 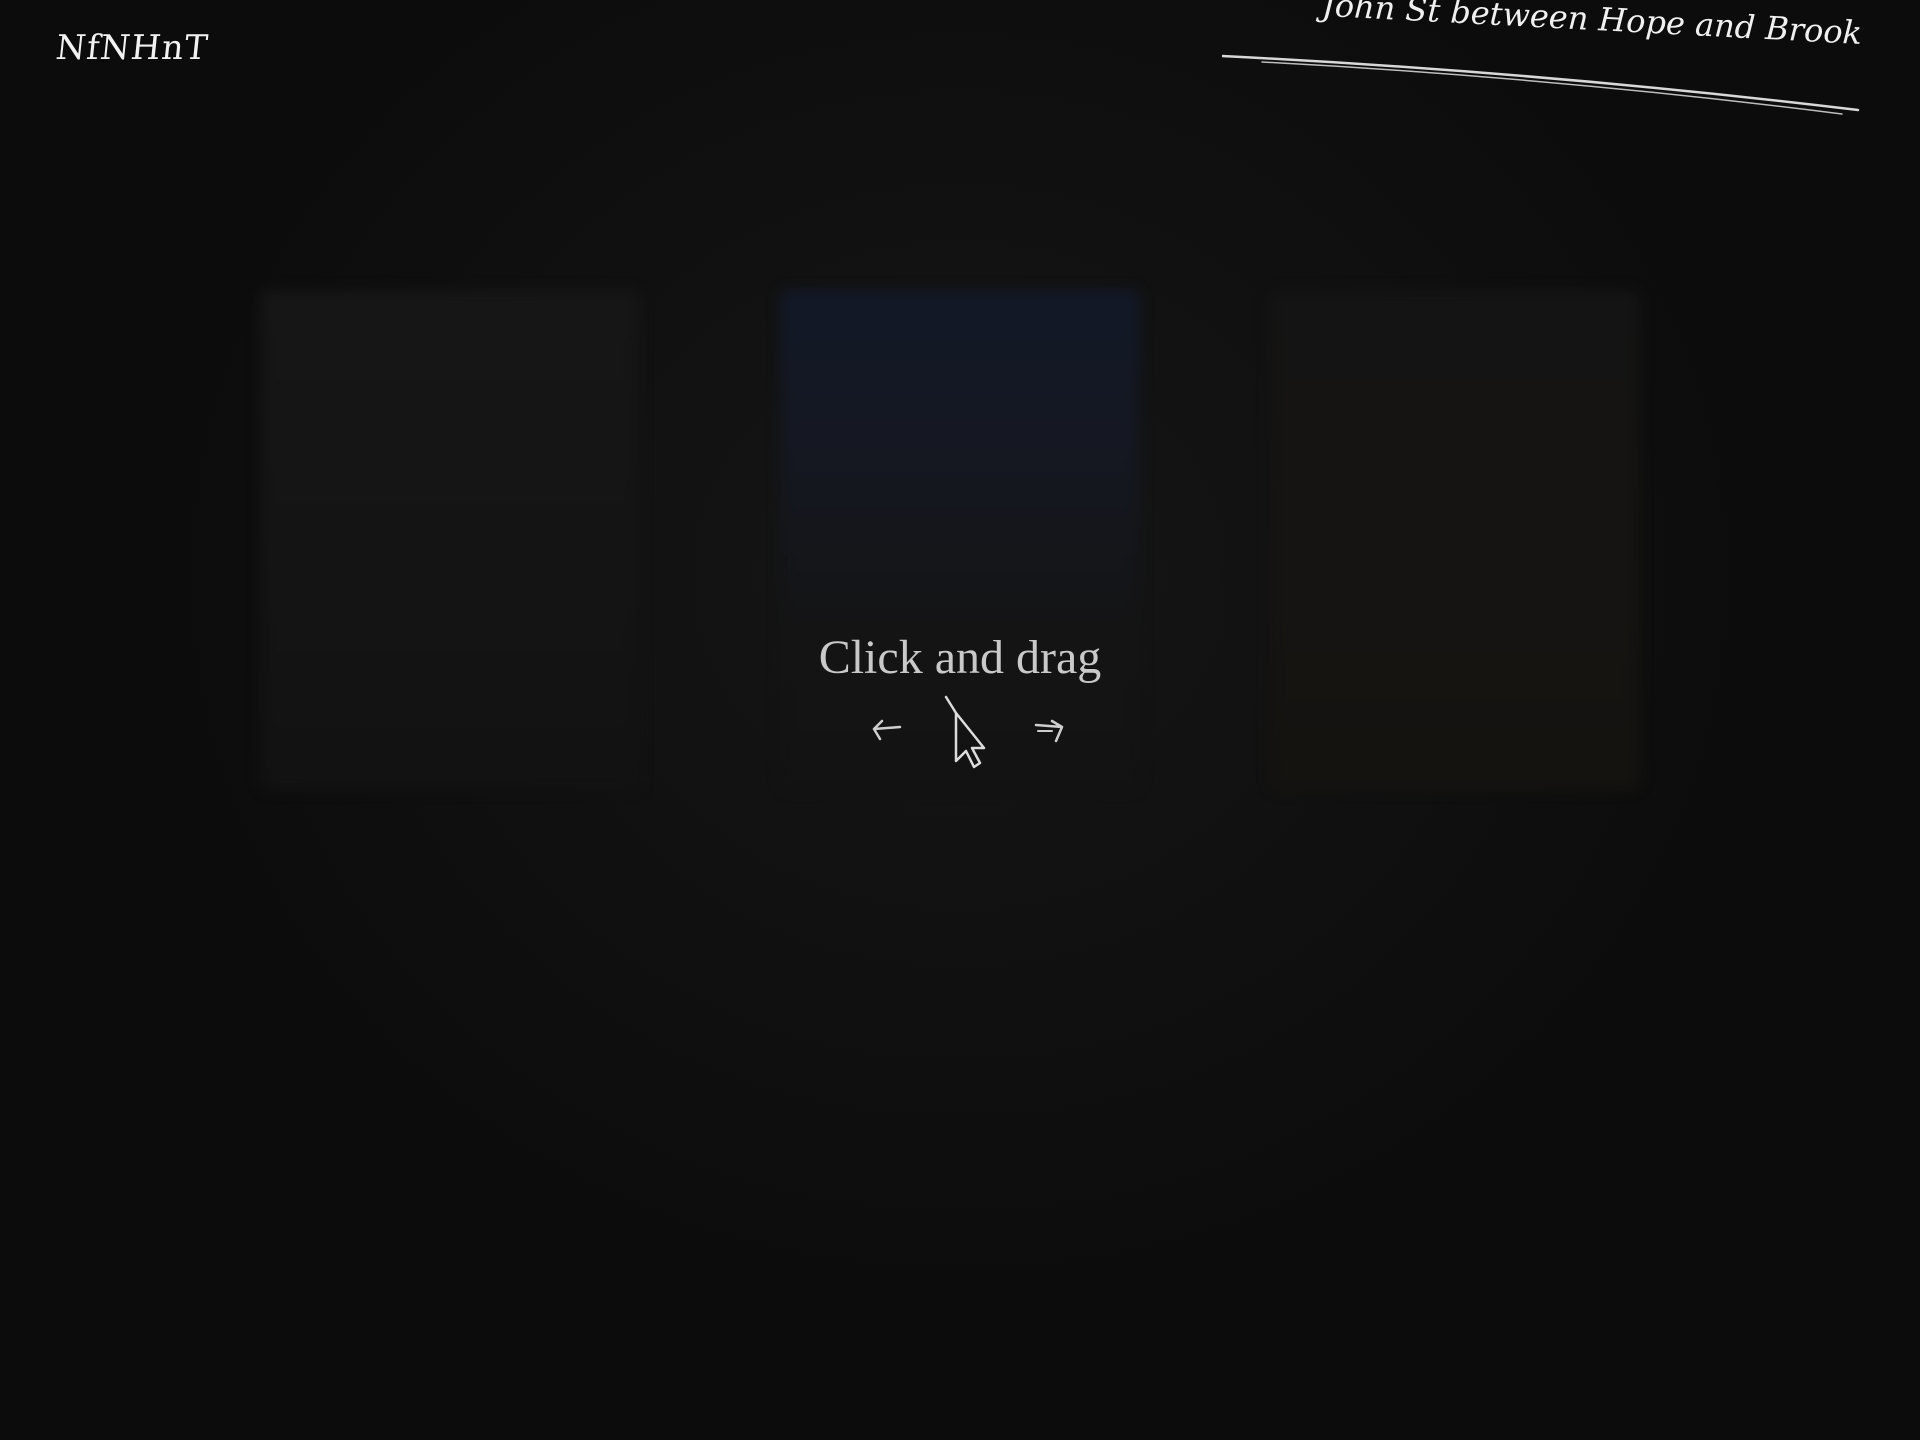 I want to click on location-label: John St between Hope and Brook, so click(x=1542, y=57).